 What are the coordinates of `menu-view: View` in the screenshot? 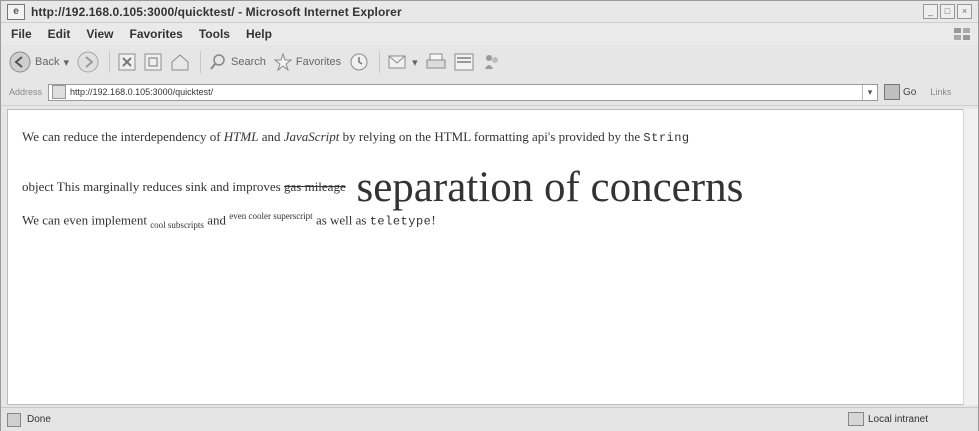 It's located at (99, 34).